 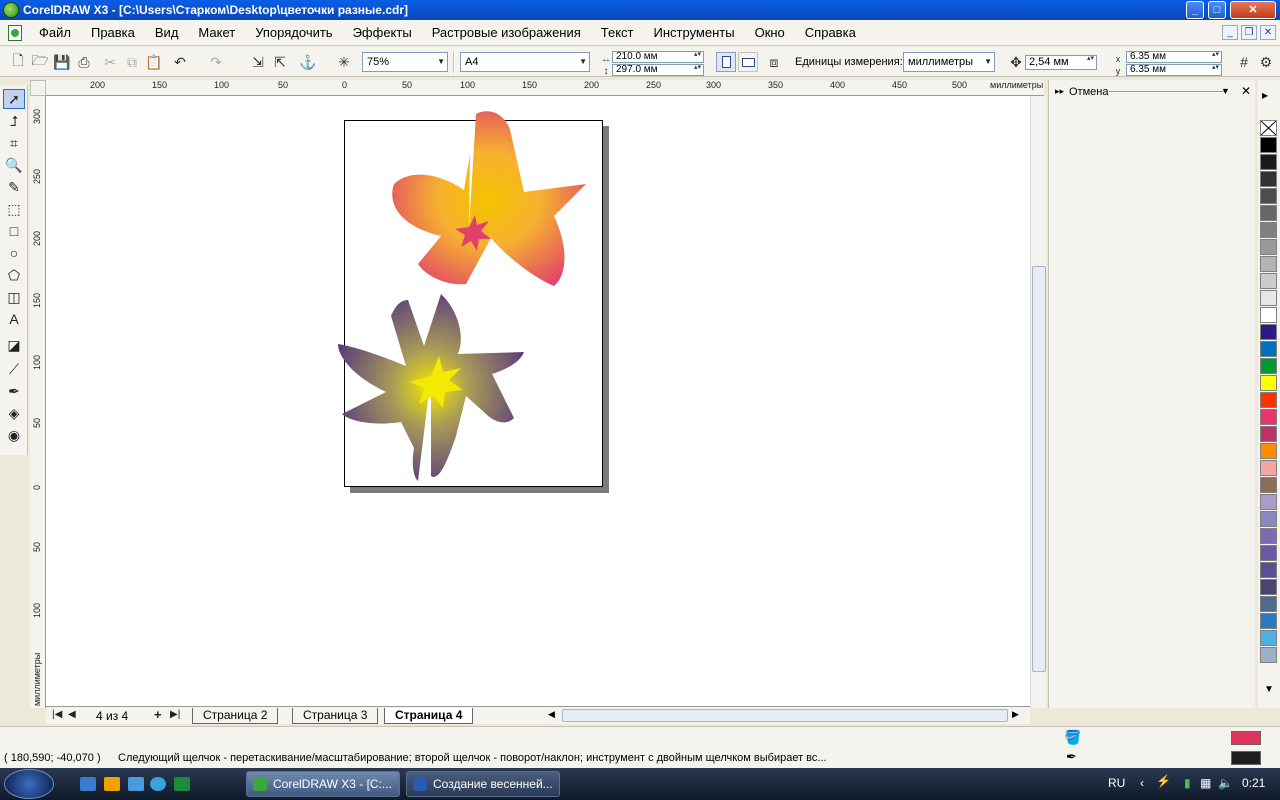 What do you see at coordinates (1116, 783) in the screenshot?
I see `language-indicator: RU` at bounding box center [1116, 783].